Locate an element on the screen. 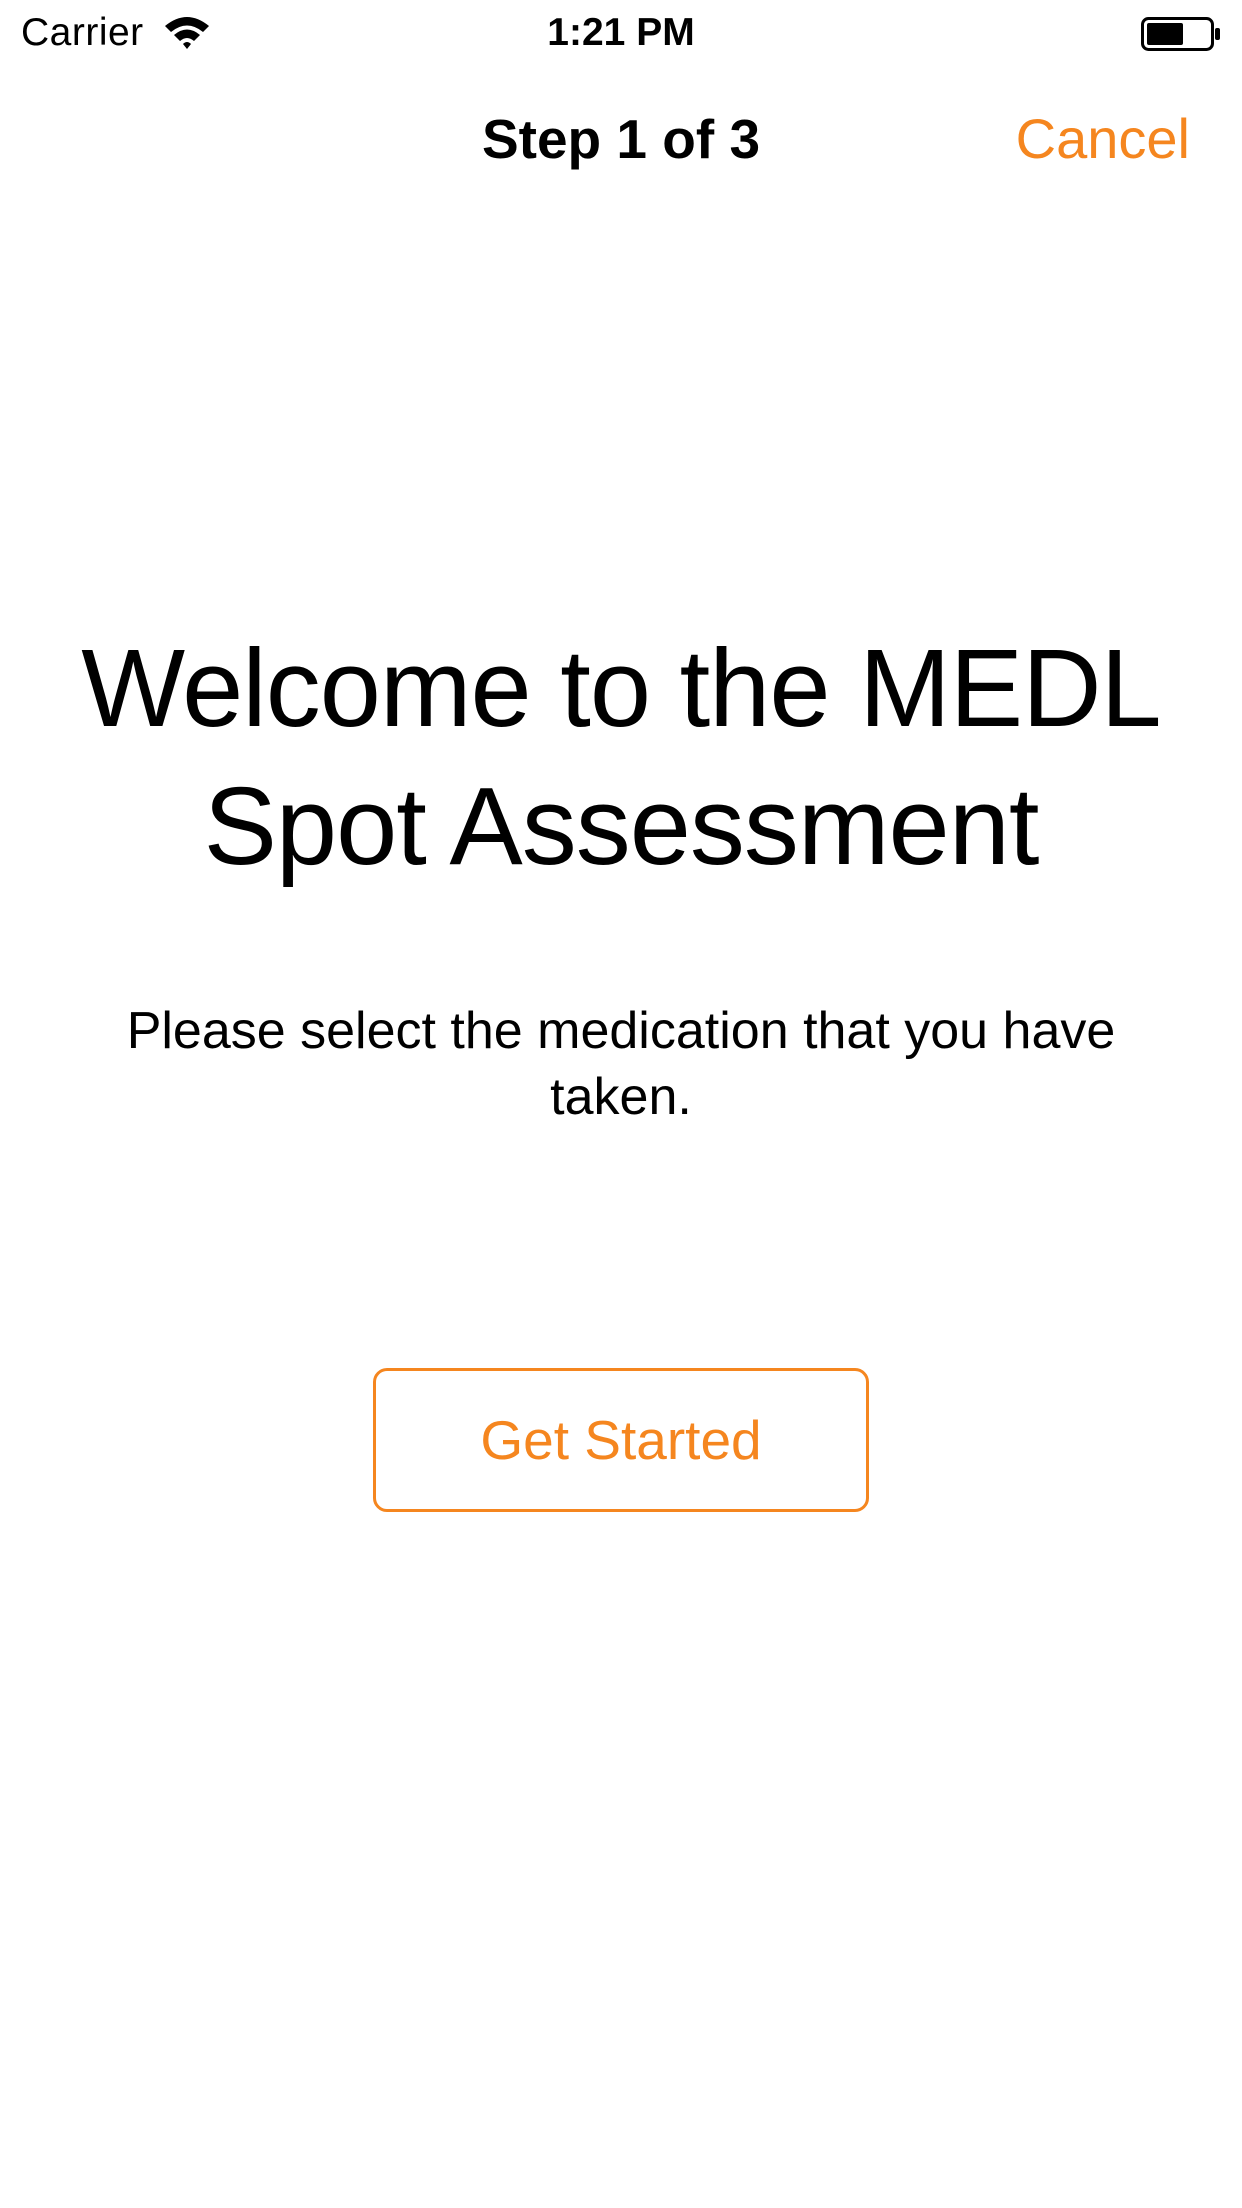 The width and height of the screenshot is (1242, 2208). welcome-title: Welcome to the MEDL Spot Assessment is located at coordinates (621, 757).